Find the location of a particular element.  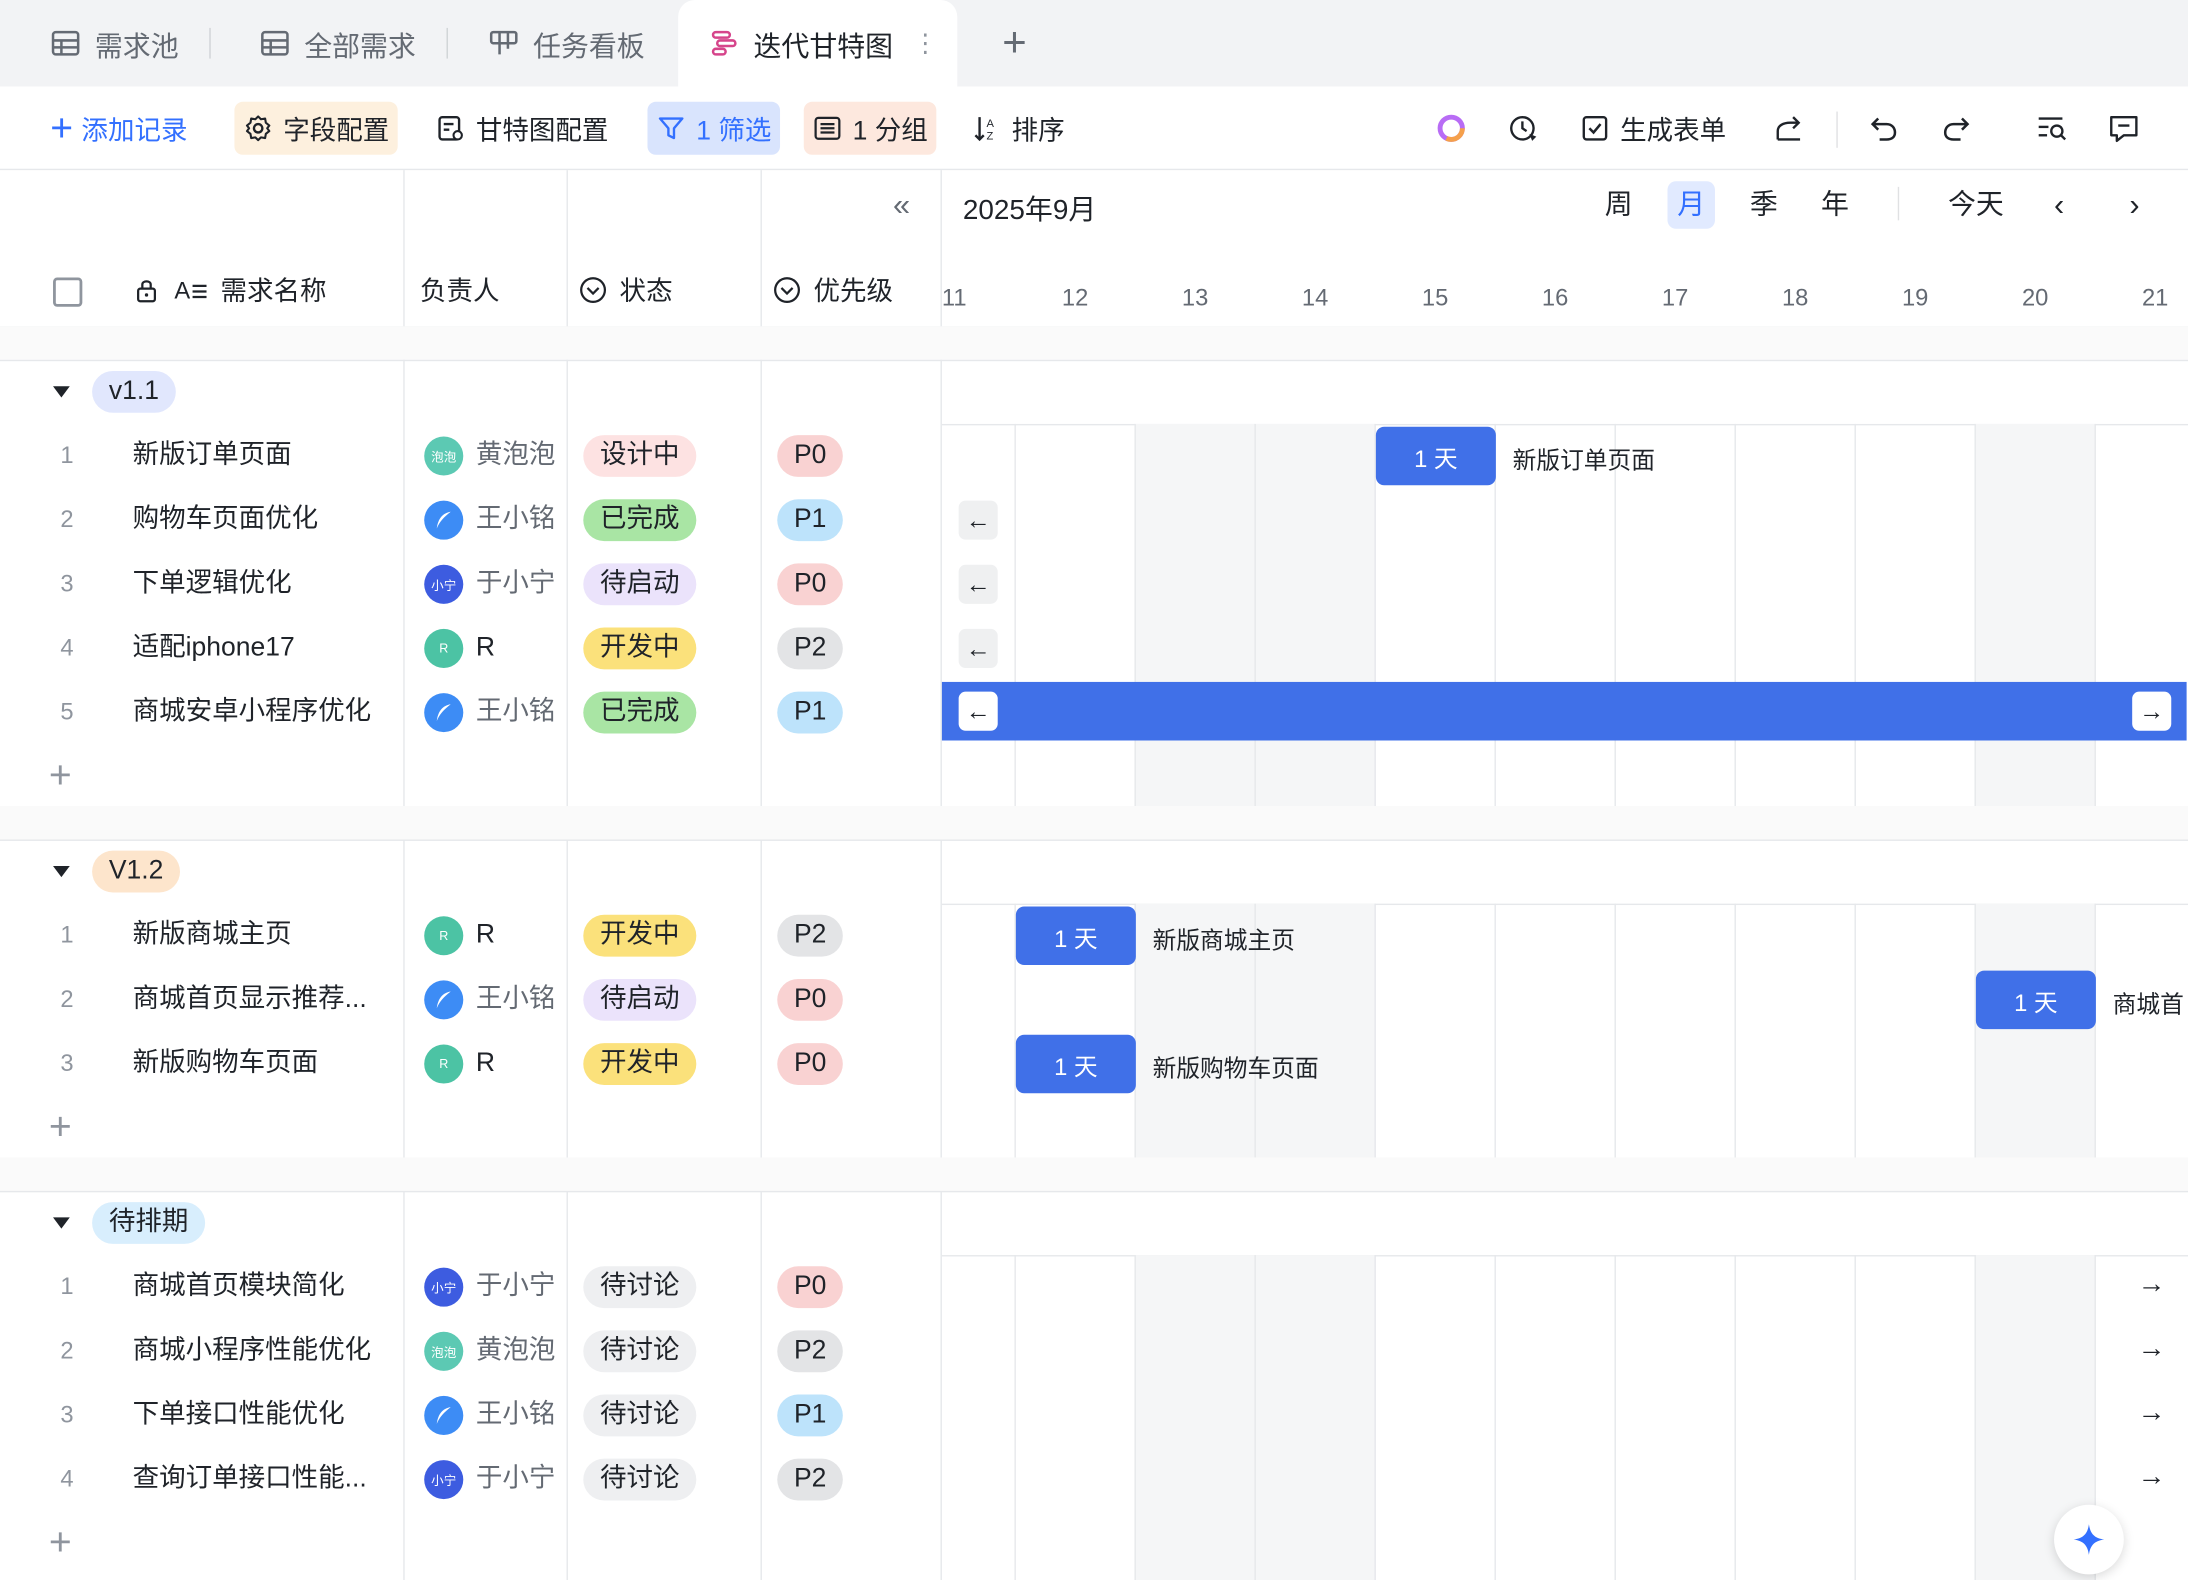

group-header: v1.1 is located at coordinates (471, 392).